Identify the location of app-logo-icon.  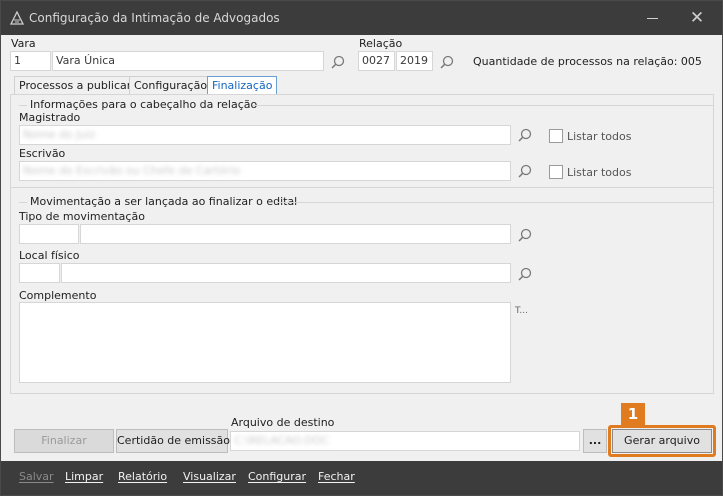
(17, 18).